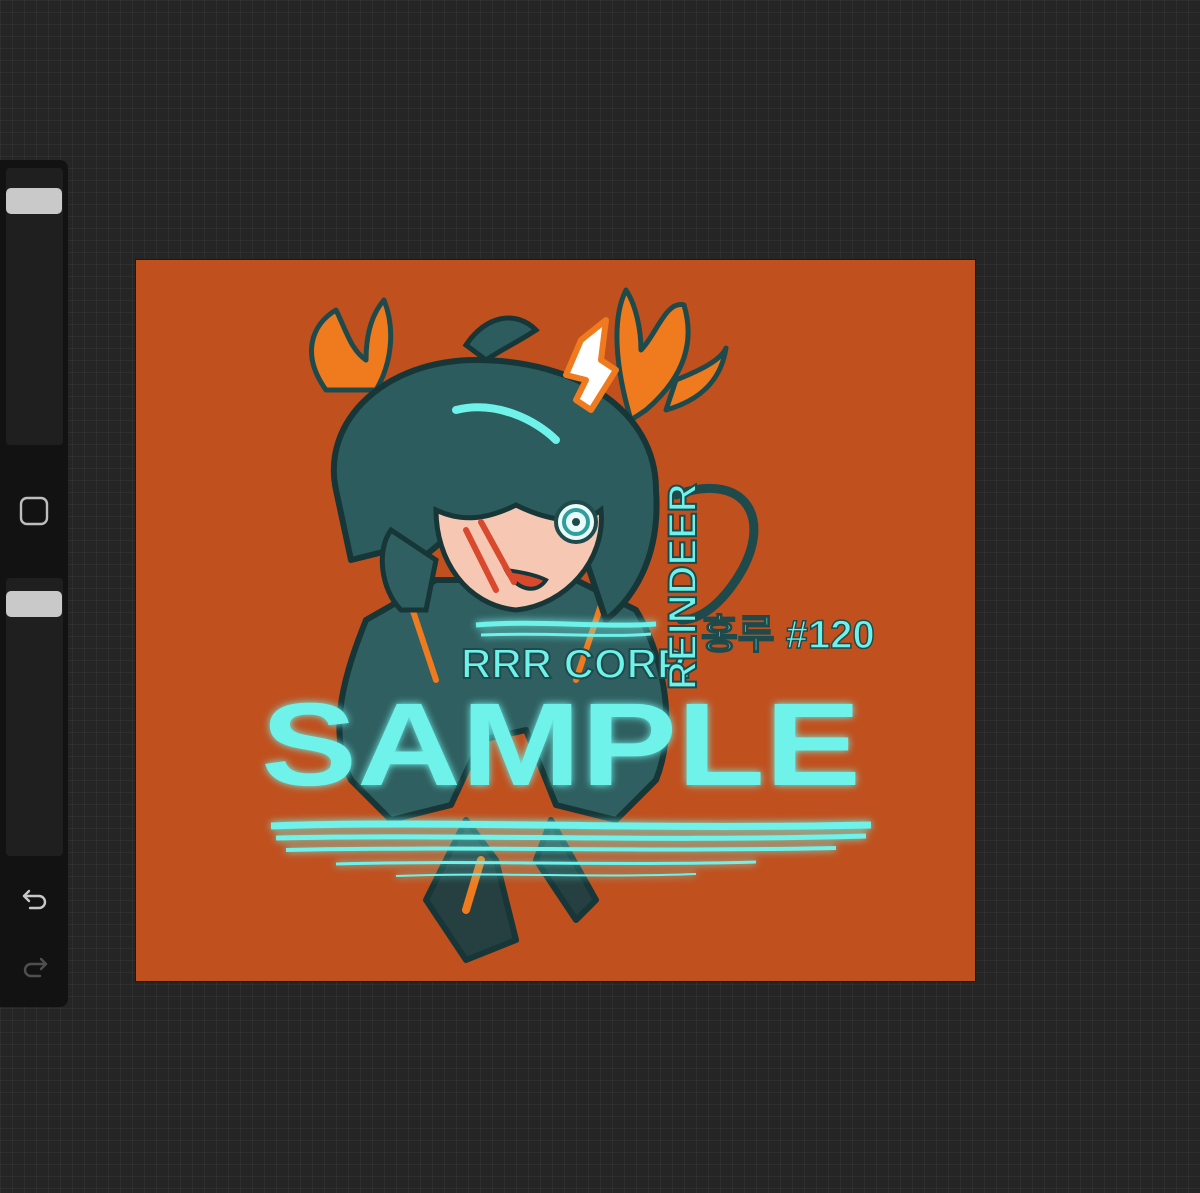 This screenshot has width=1200, height=1193. I want to click on antler-right, so click(671, 355).